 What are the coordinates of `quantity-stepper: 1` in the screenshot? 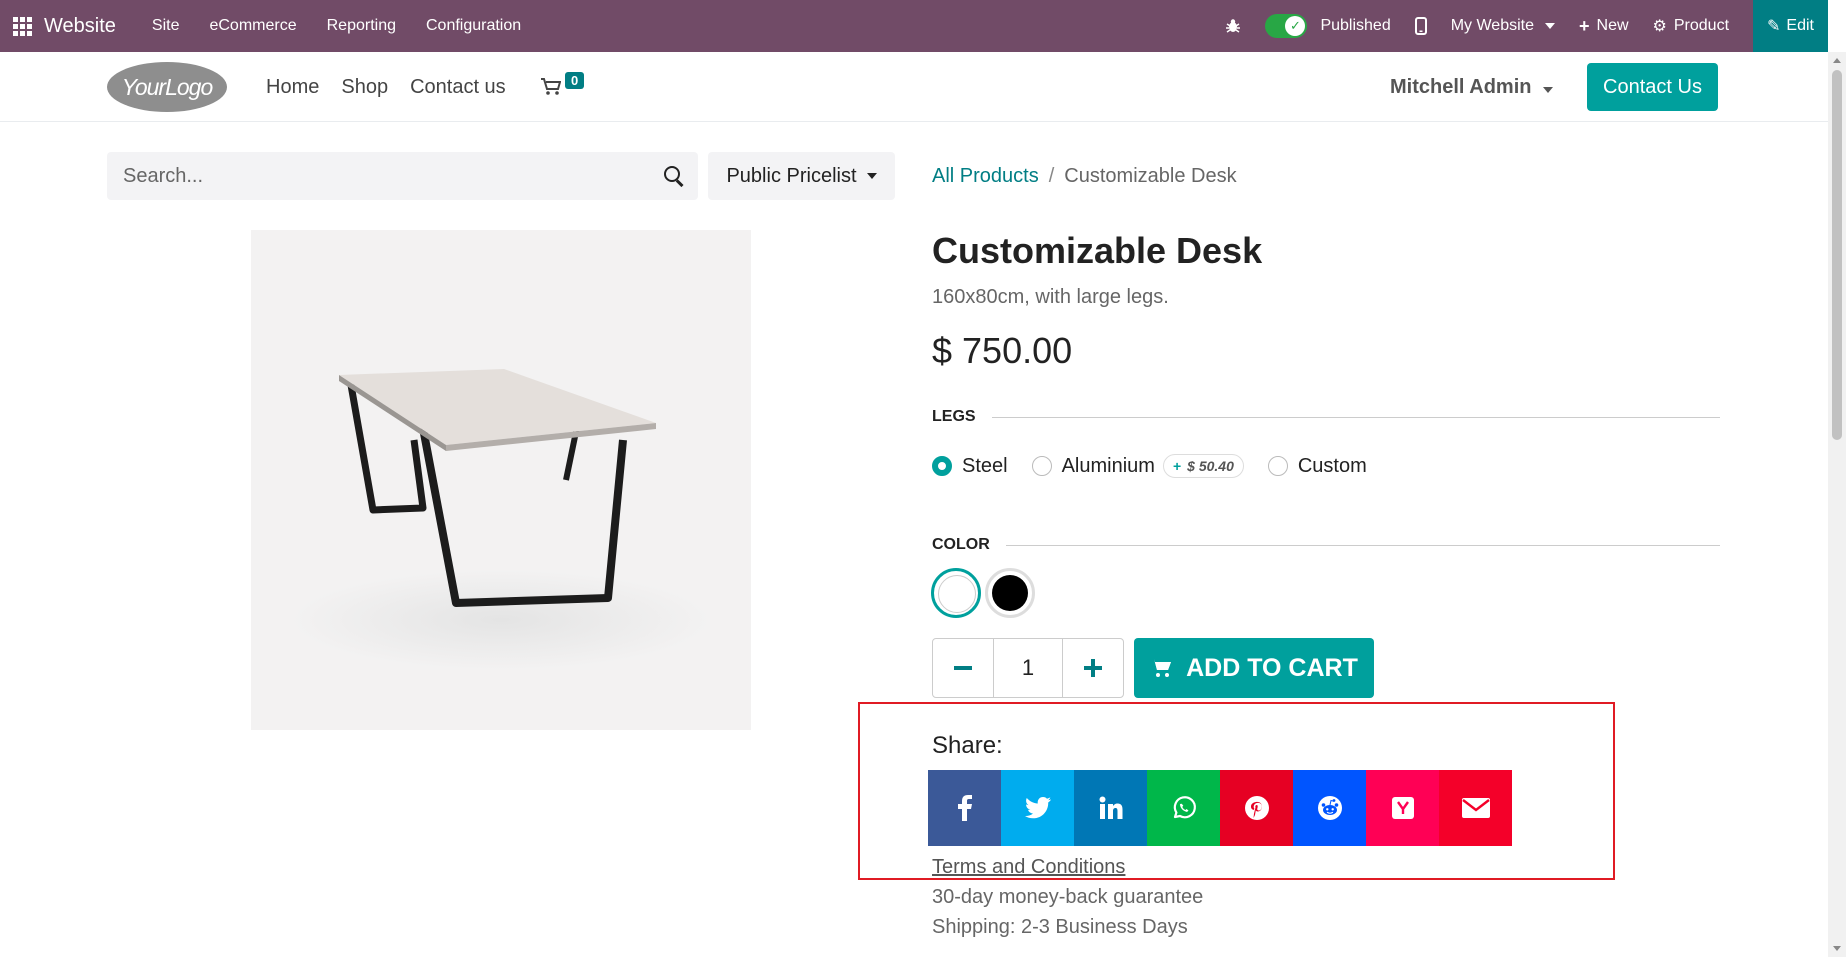 It's located at (1028, 668).